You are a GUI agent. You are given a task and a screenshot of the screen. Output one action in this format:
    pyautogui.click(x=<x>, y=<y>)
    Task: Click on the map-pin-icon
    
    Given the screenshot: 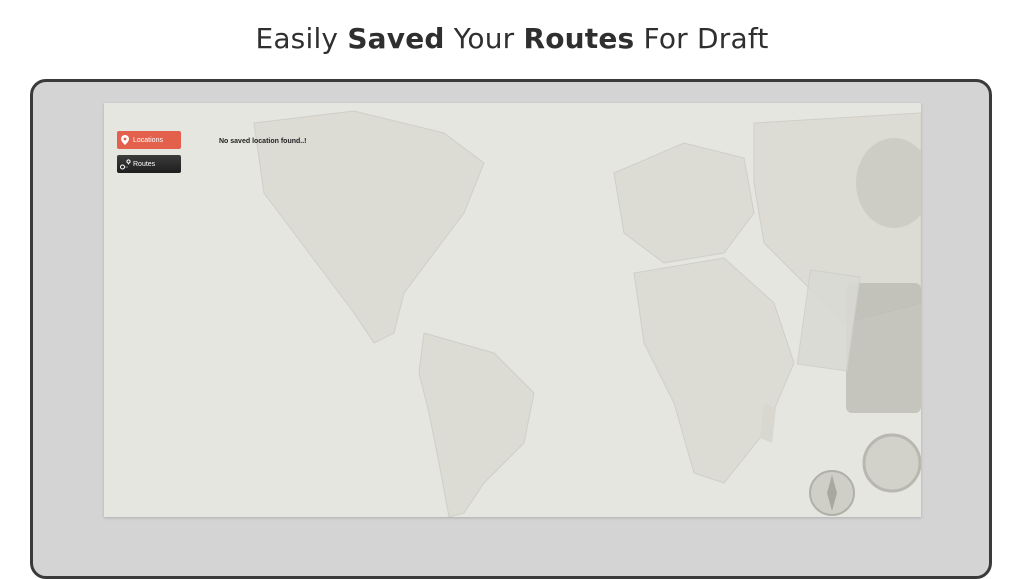 What is the action you would take?
    pyautogui.click(x=125, y=140)
    